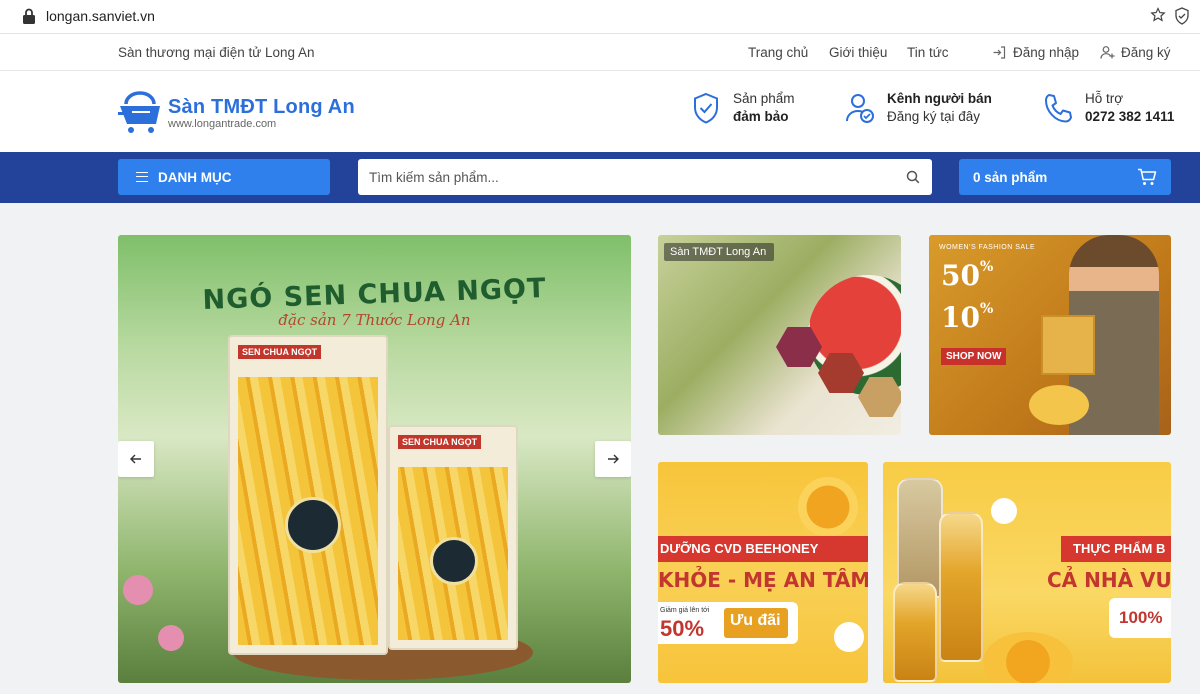 This screenshot has width=1200, height=694. I want to click on search-input, so click(623, 177).